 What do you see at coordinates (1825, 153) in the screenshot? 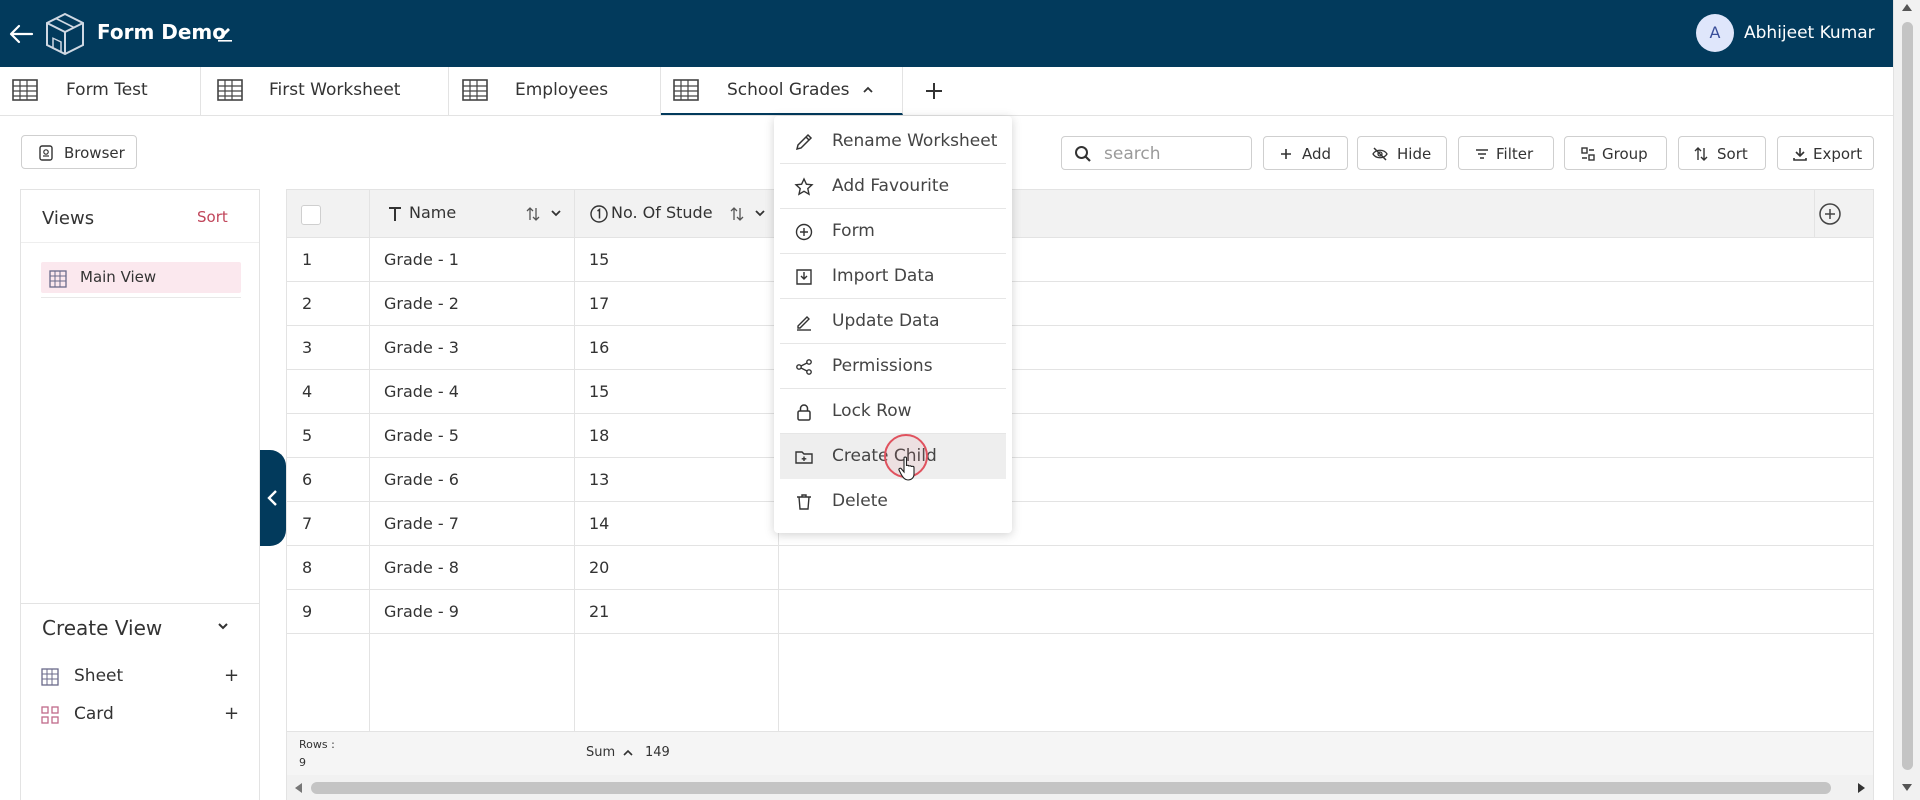
I see `export-button: Export` at bounding box center [1825, 153].